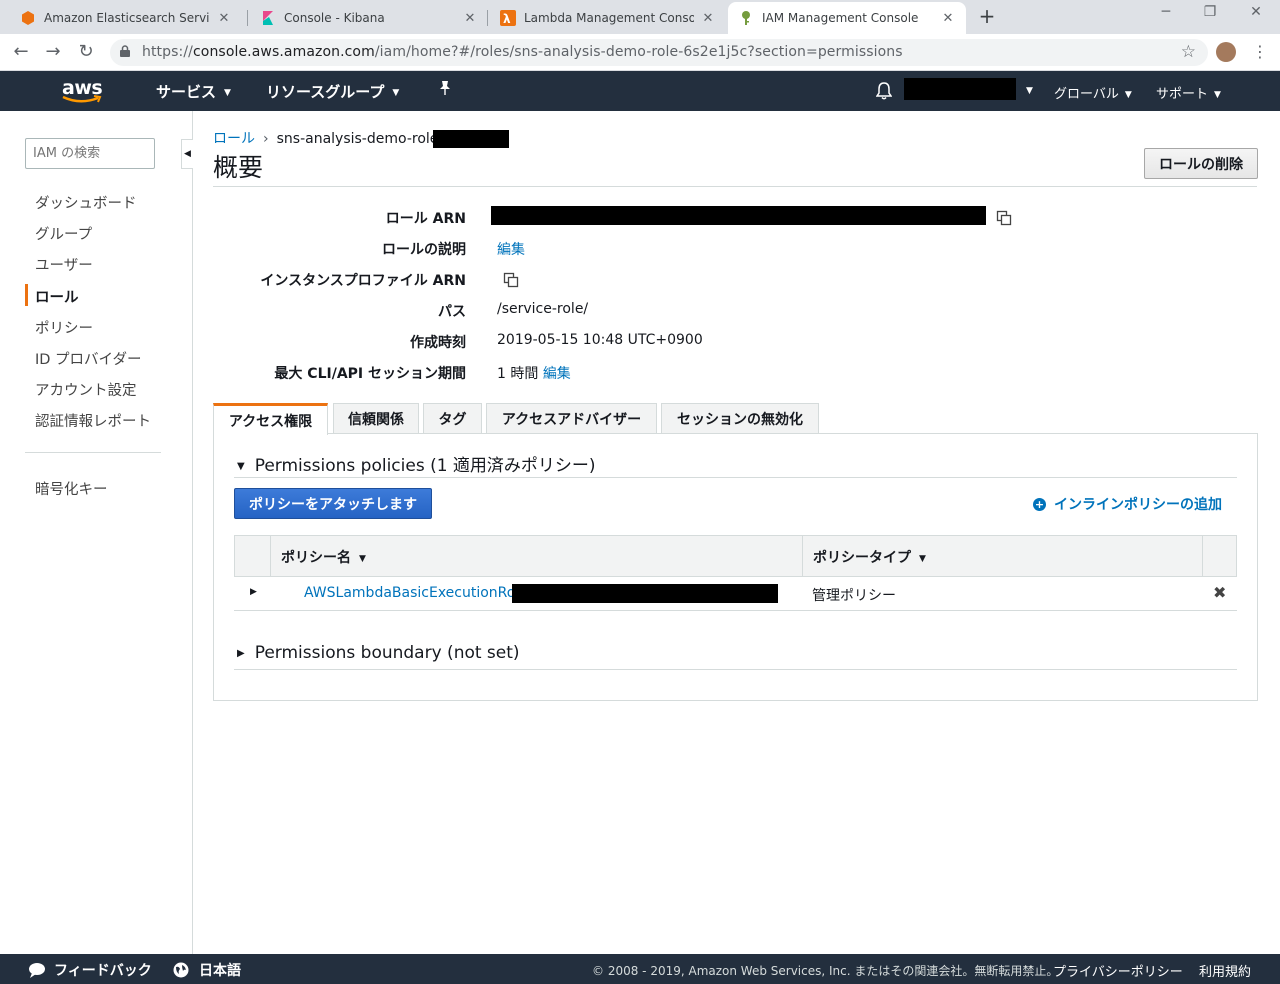 The height and width of the screenshot is (984, 1280). What do you see at coordinates (847, 18) in the screenshot?
I see `browser-tab-active: IAM Management Console ✕` at bounding box center [847, 18].